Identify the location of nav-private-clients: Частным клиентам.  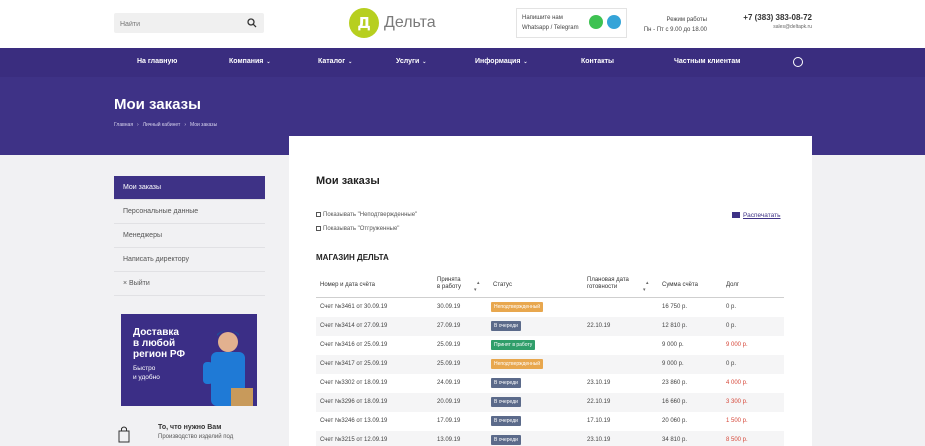
(707, 61).